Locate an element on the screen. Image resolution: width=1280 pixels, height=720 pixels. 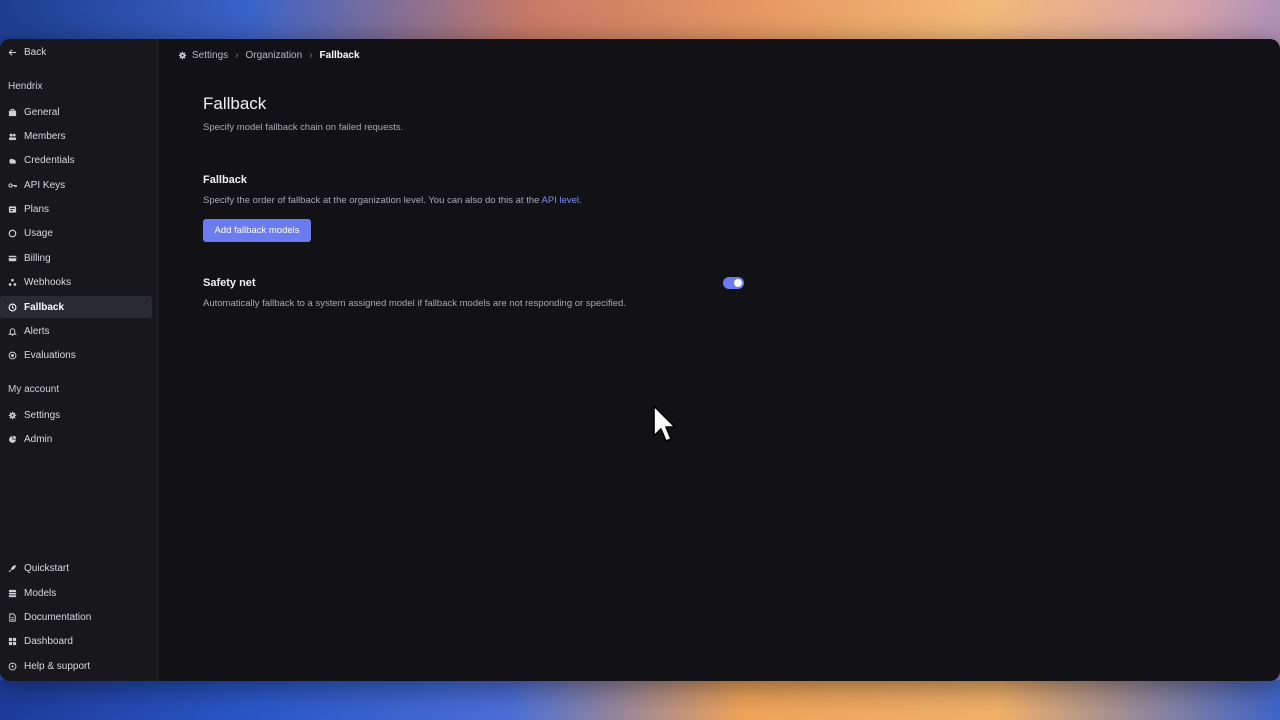
mouse-cursor-icon is located at coordinates (664, 423).